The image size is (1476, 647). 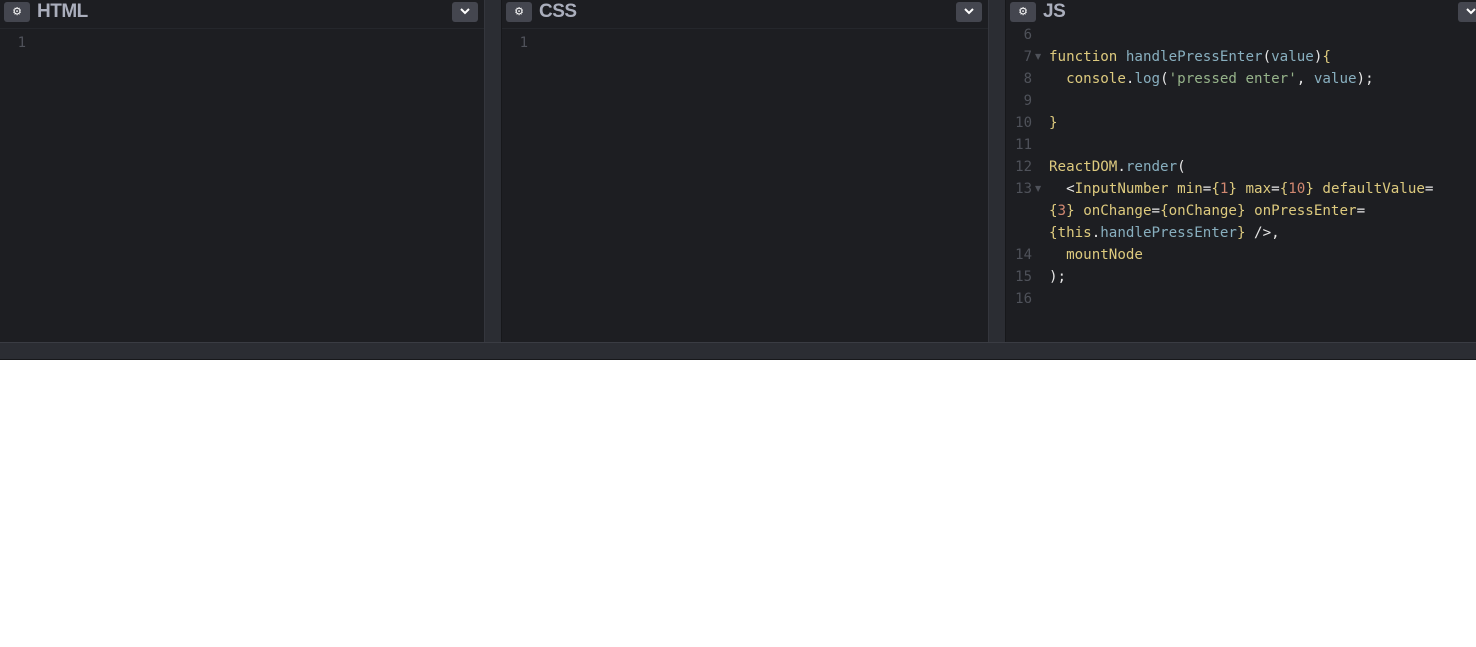 What do you see at coordinates (1027, 35) in the screenshot?
I see `line-number: 6` at bounding box center [1027, 35].